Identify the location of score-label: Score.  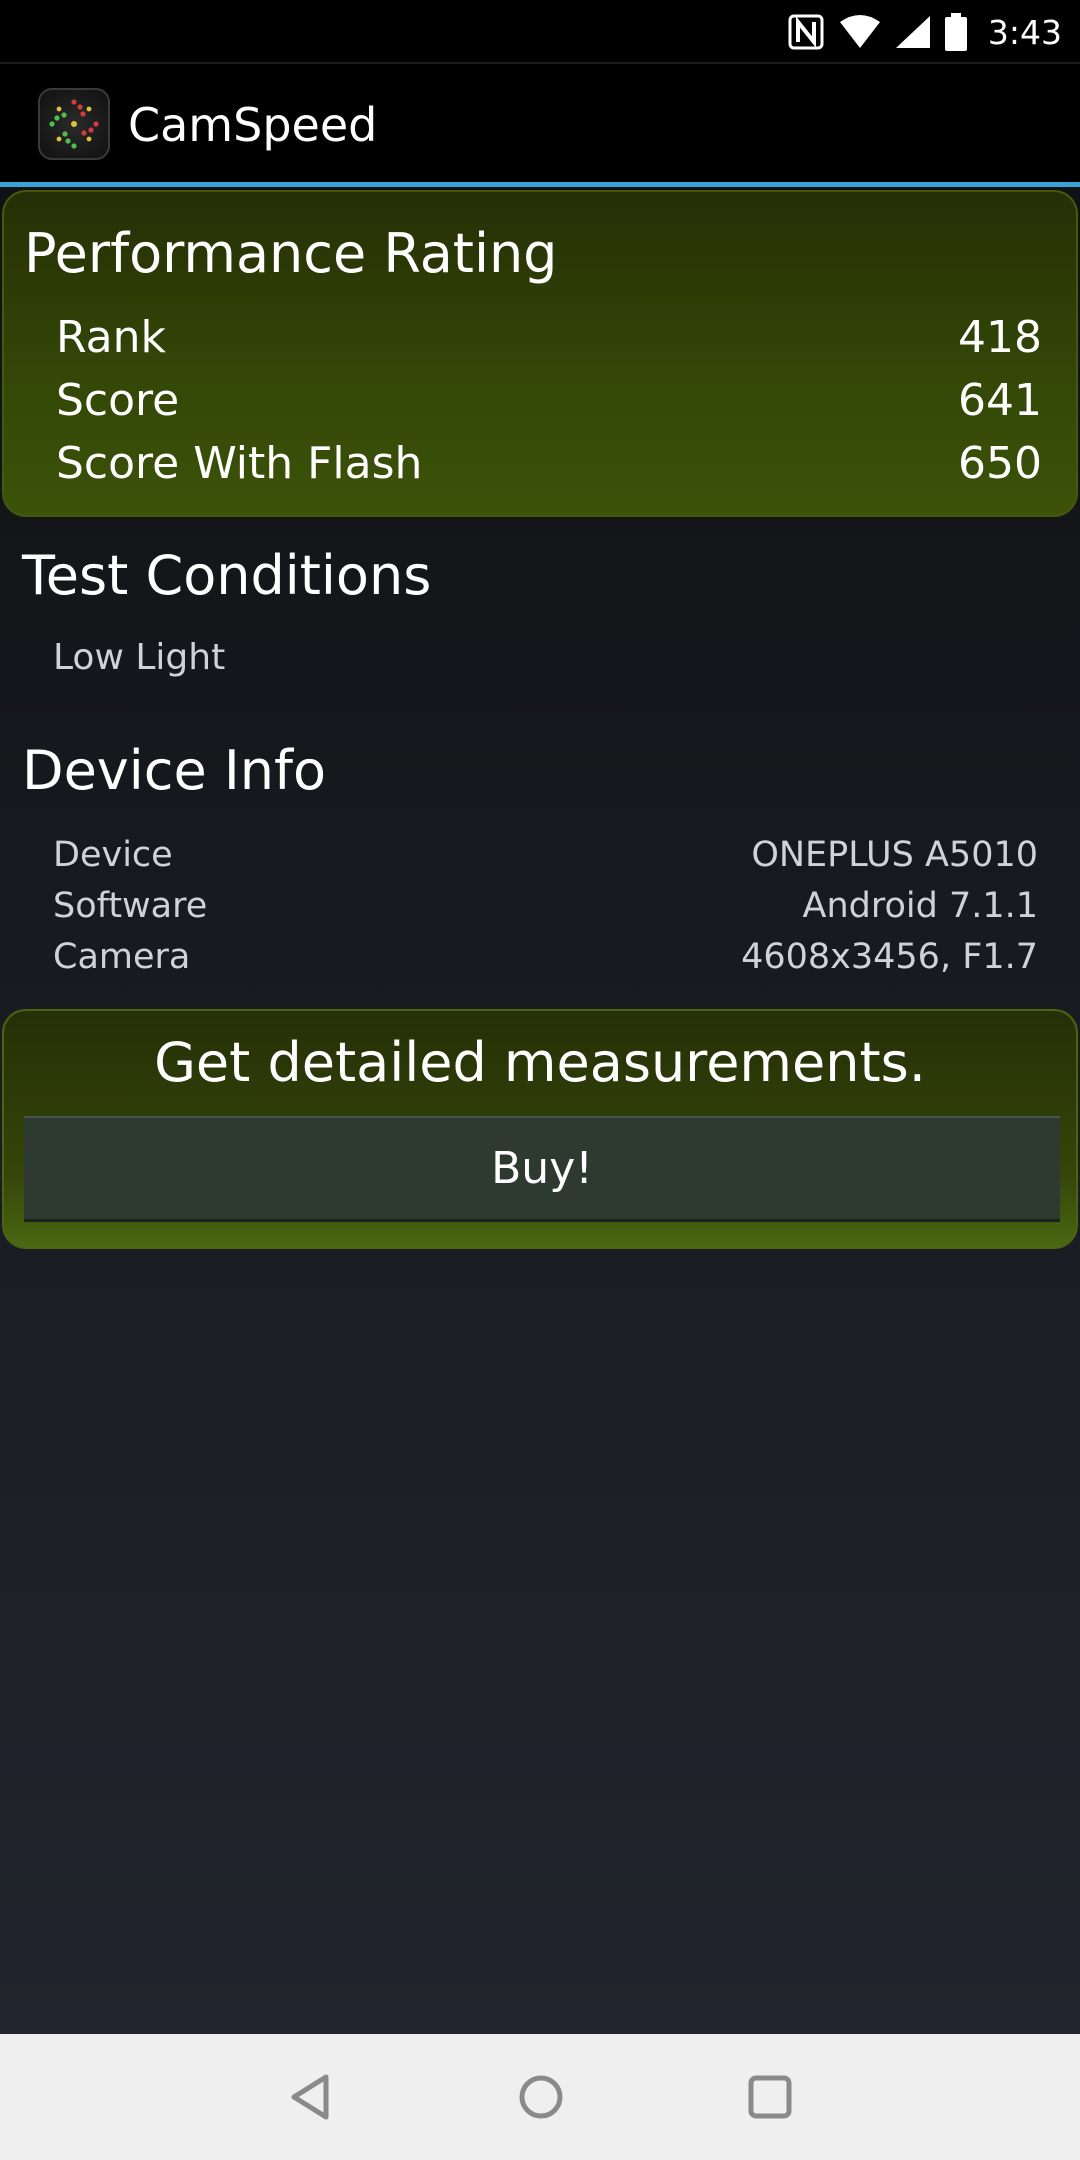
(118, 400).